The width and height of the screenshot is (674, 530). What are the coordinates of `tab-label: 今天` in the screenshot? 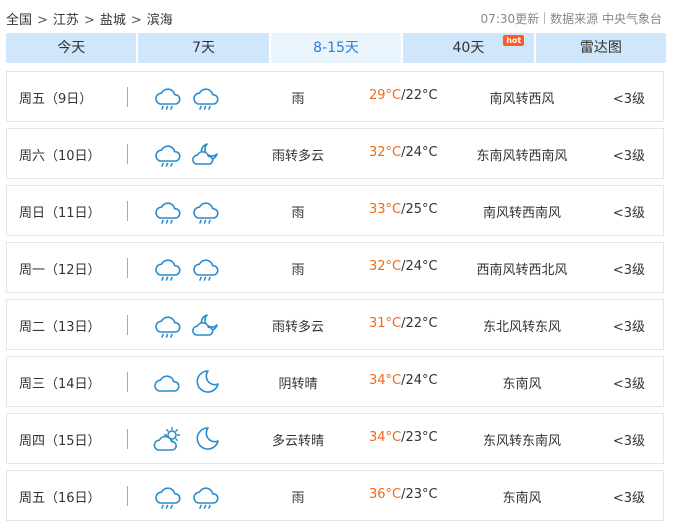 It's located at (71, 48).